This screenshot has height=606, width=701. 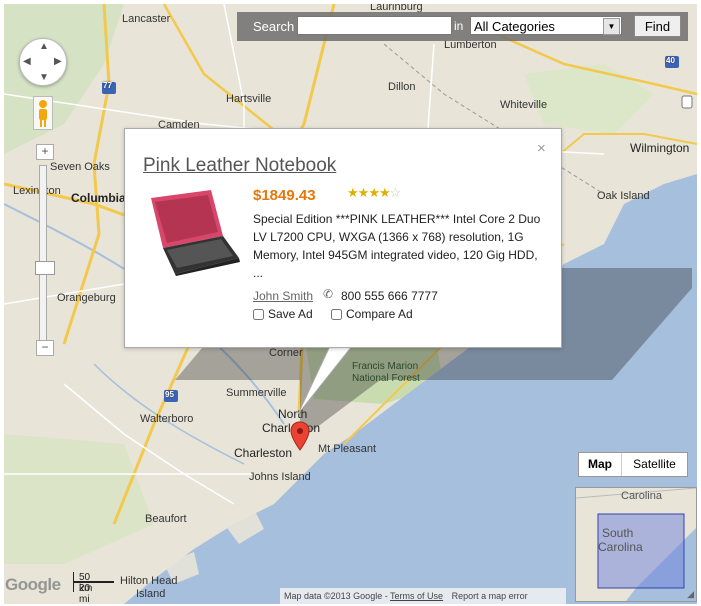 What do you see at coordinates (80, 167) in the screenshot?
I see `label-seven-oaks: Seven Oaks` at bounding box center [80, 167].